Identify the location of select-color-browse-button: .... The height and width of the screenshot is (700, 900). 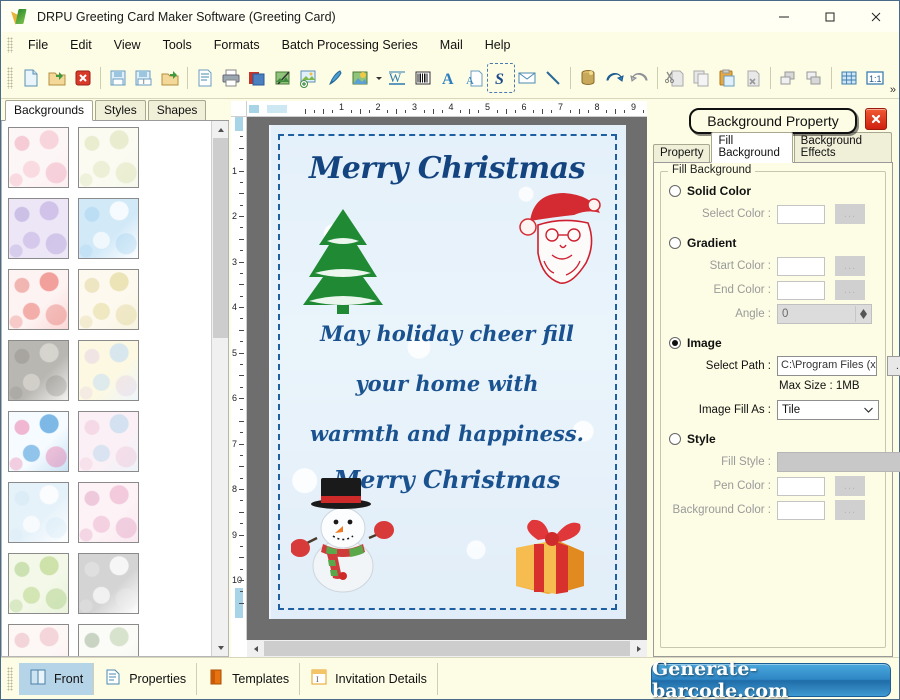
(850, 214).